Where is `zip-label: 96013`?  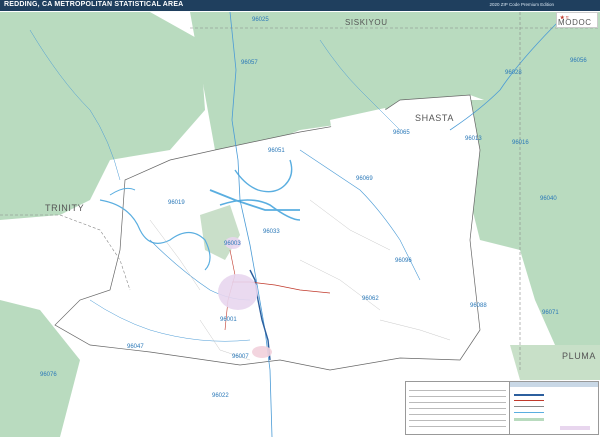 zip-label: 96013 is located at coordinates (473, 139).